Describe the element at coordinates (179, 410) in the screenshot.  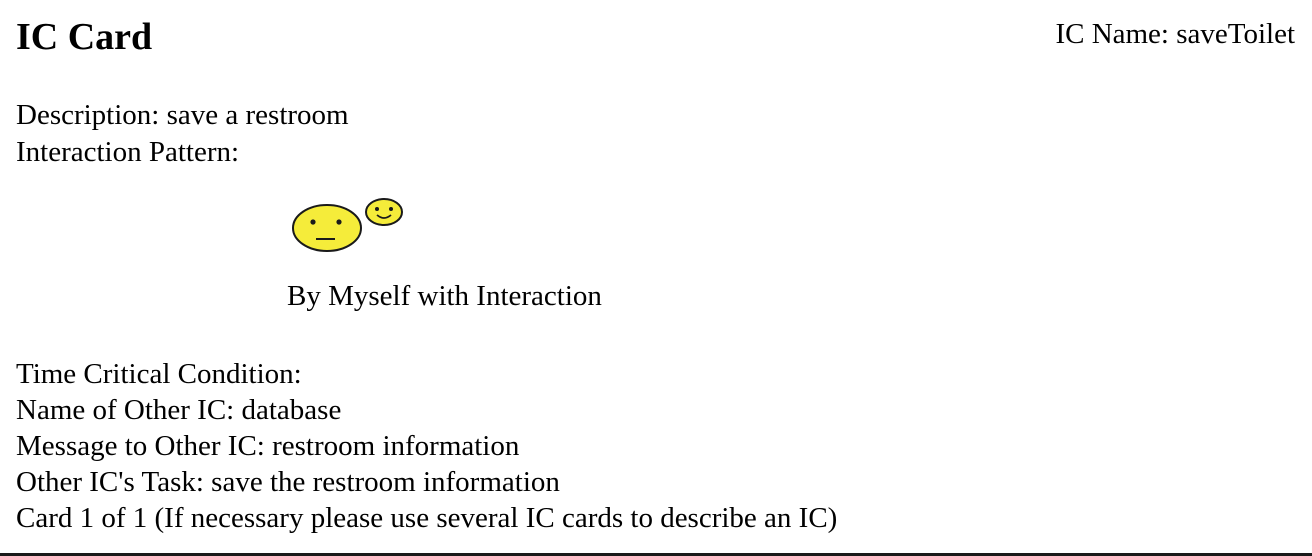
I see `other-ic-name-line: Name of Other IC: database` at that location.